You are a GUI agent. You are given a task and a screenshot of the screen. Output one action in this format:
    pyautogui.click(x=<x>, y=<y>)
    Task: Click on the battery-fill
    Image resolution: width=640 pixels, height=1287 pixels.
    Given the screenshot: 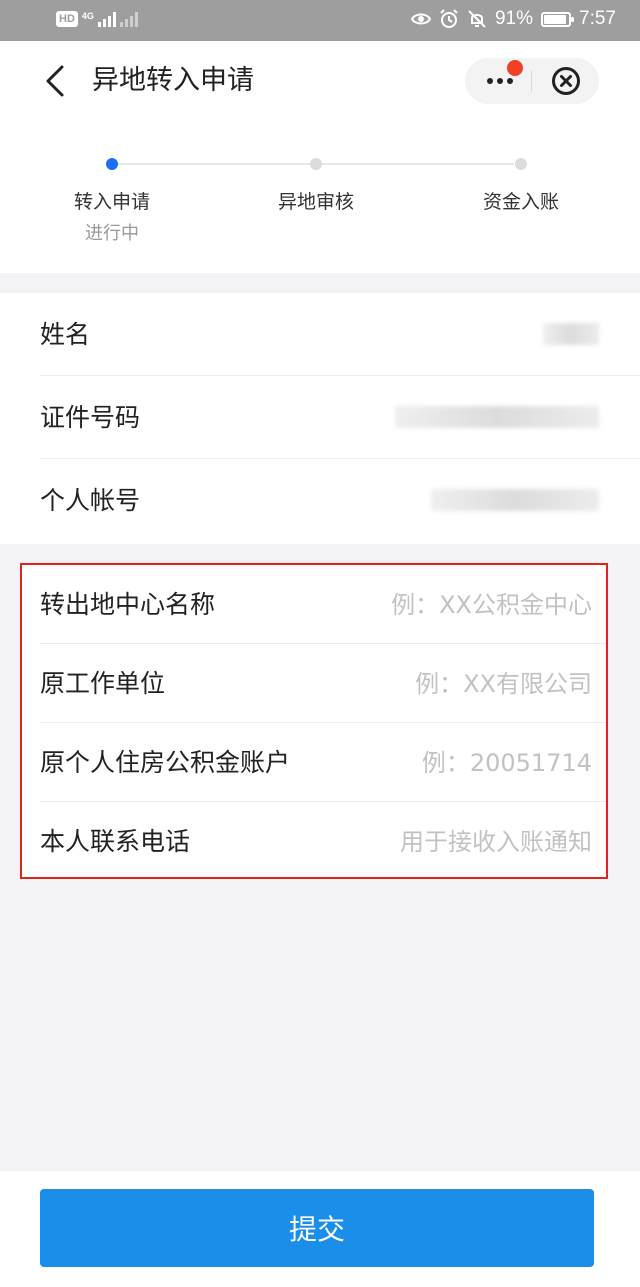 What is the action you would take?
    pyautogui.click(x=555, y=19)
    